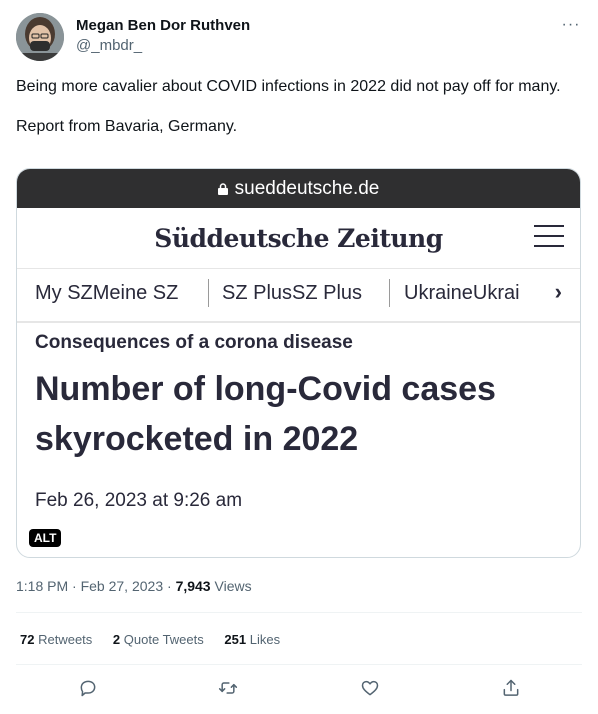 The image size is (598, 714). I want to click on retweets-stat: 72 Retweets, so click(56, 639).